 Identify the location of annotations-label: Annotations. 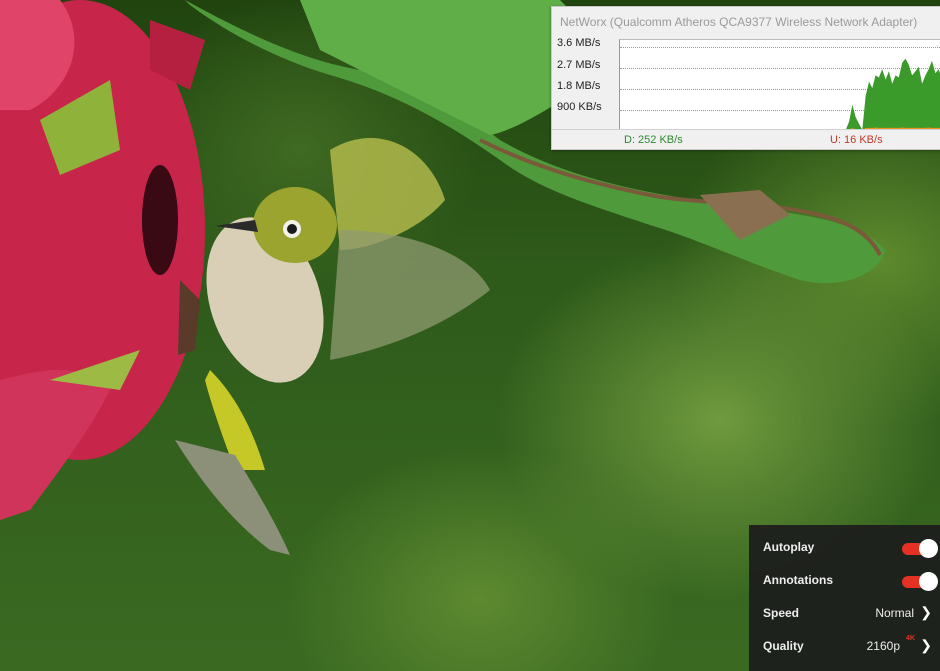
(798, 580).